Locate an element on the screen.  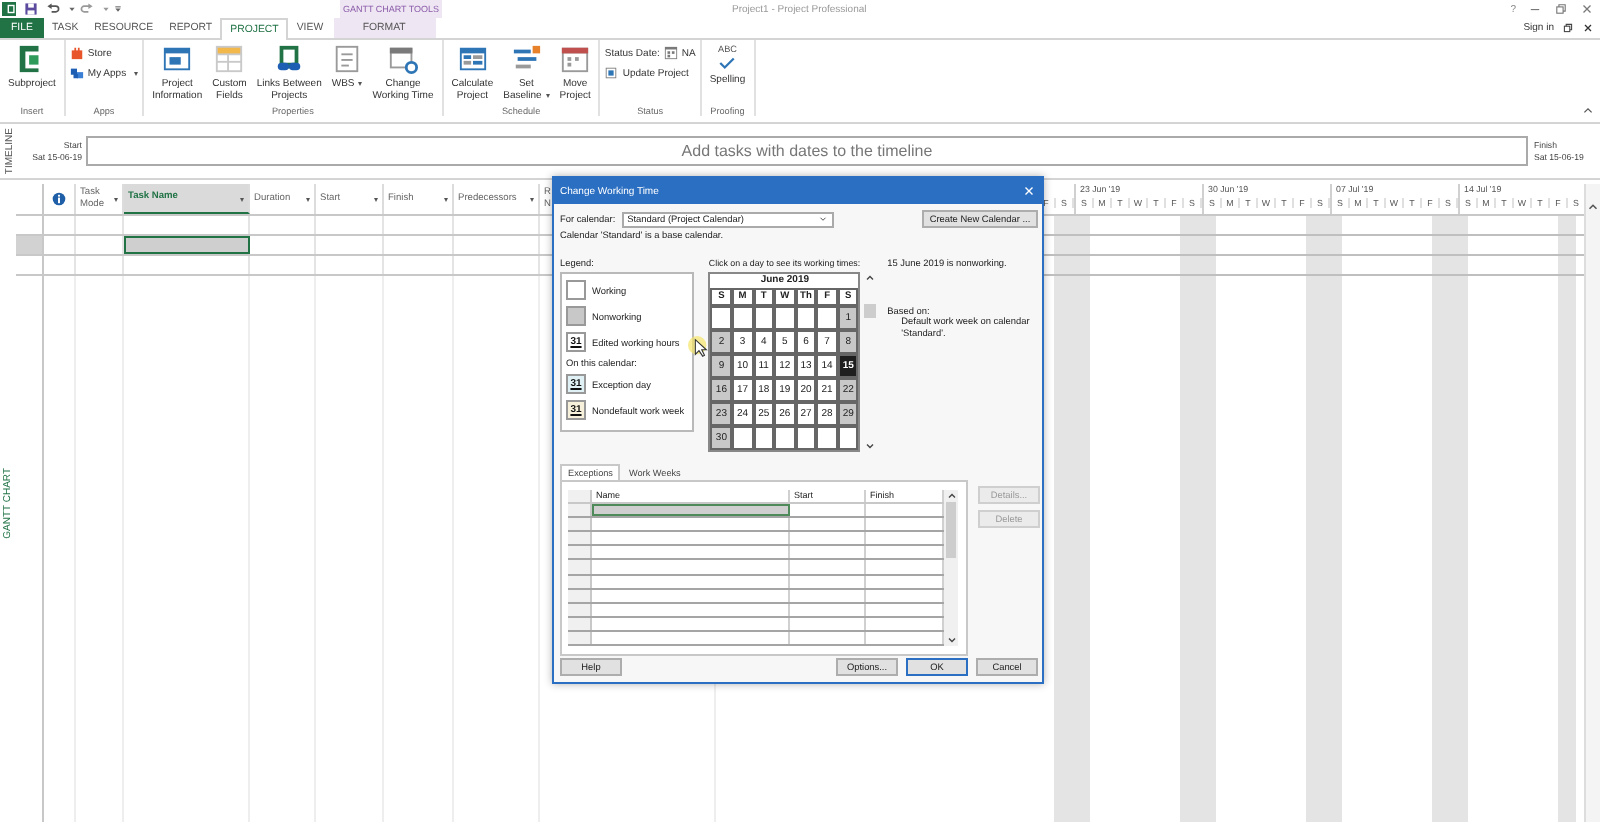
customize-caret-icon is located at coordinates (118, 9).